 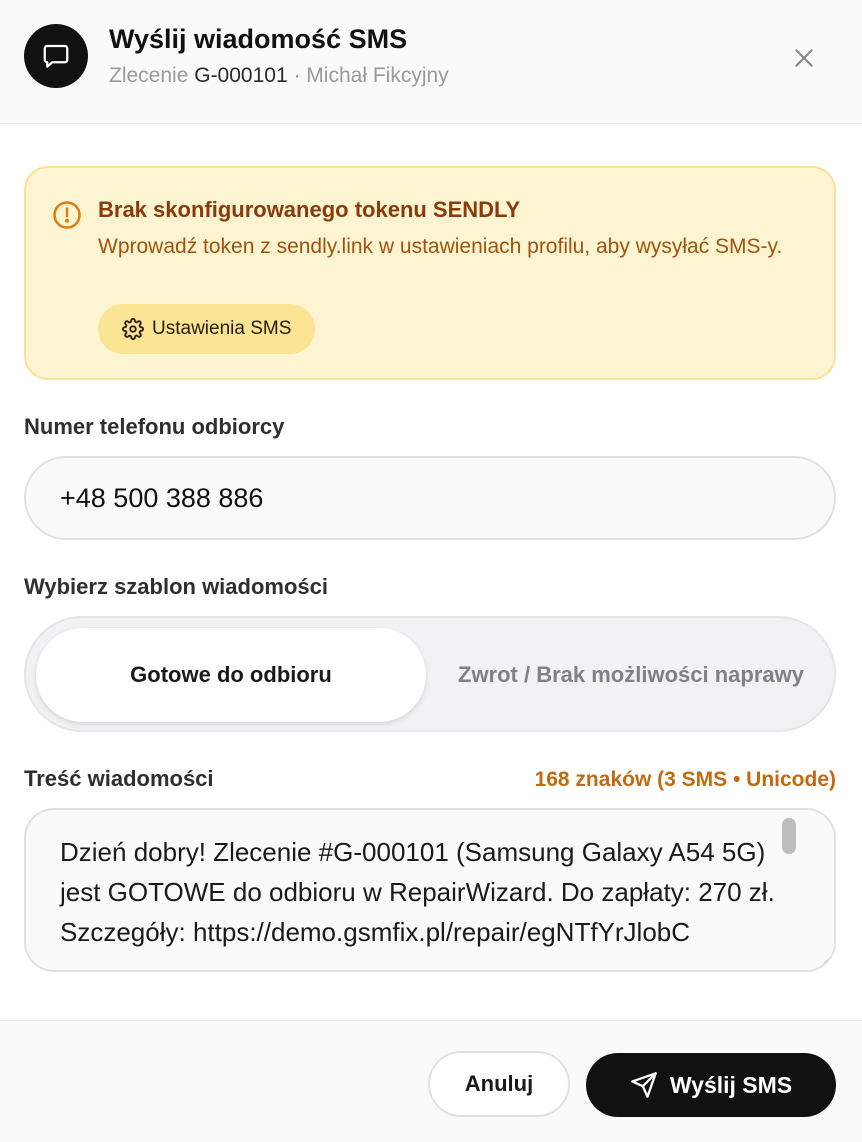 I want to click on template-option-ready: Gotowe do odbioru, so click(x=231, y=675).